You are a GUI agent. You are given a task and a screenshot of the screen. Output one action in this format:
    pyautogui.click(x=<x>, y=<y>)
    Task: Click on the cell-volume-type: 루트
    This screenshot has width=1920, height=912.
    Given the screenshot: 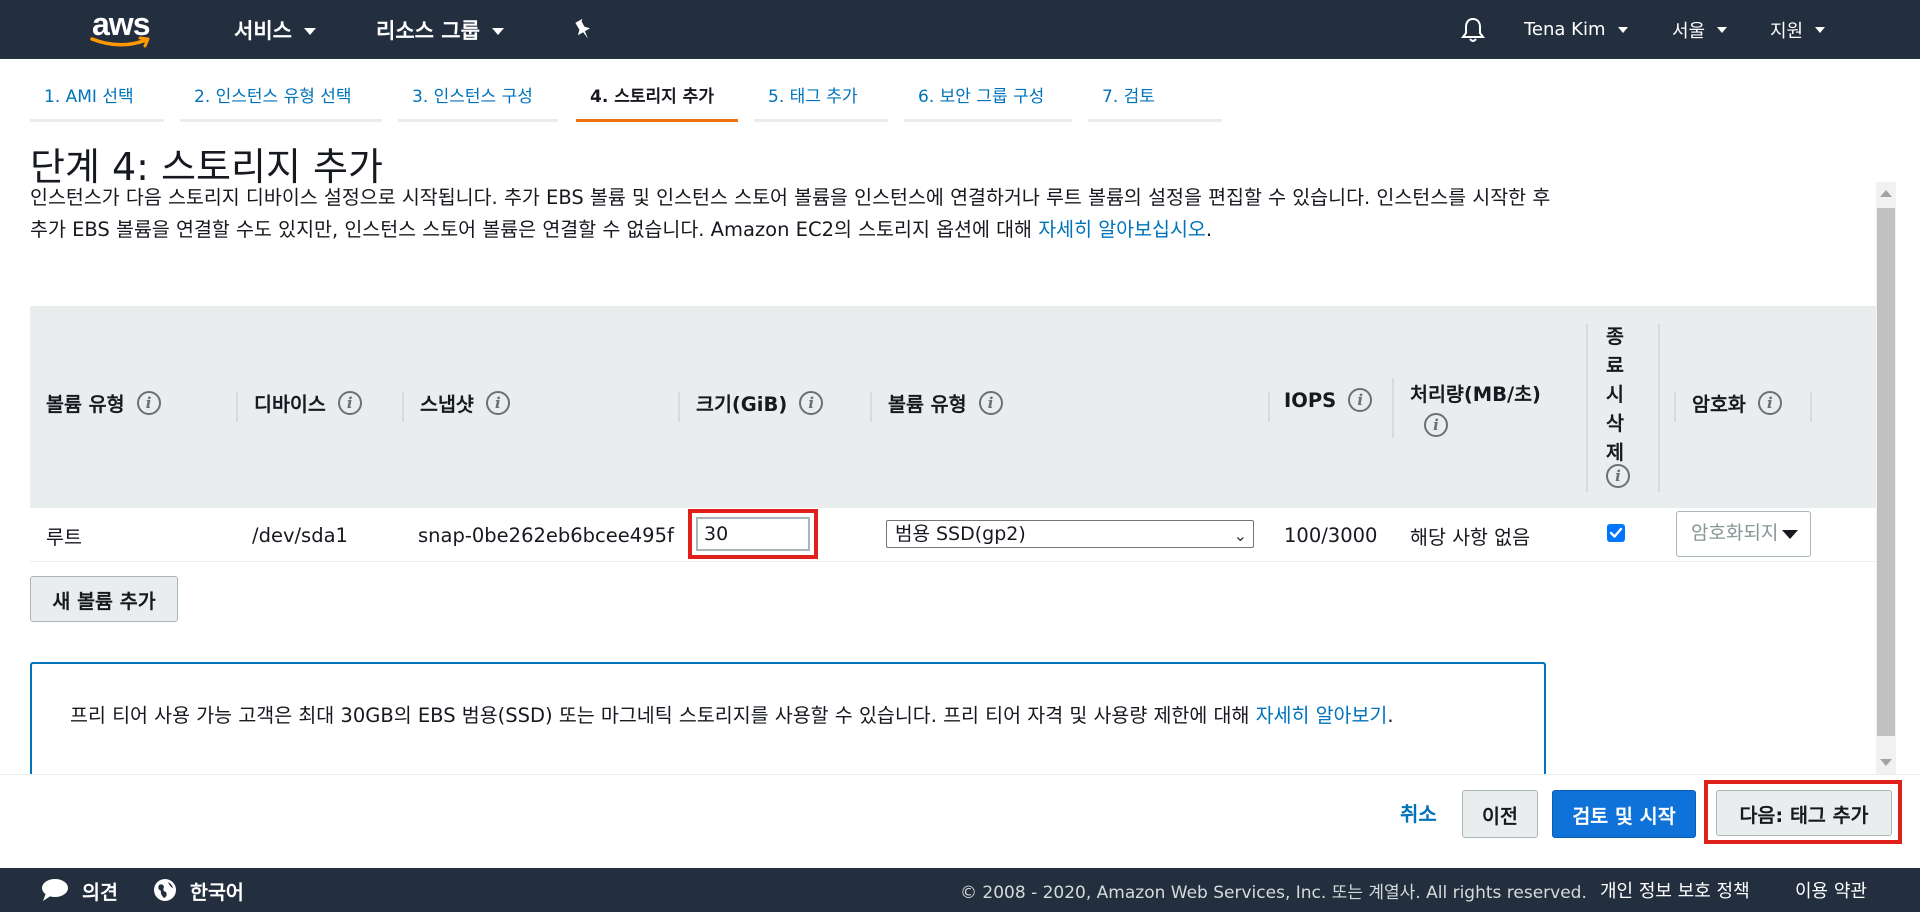 What is the action you would take?
    pyautogui.click(x=64, y=537)
    